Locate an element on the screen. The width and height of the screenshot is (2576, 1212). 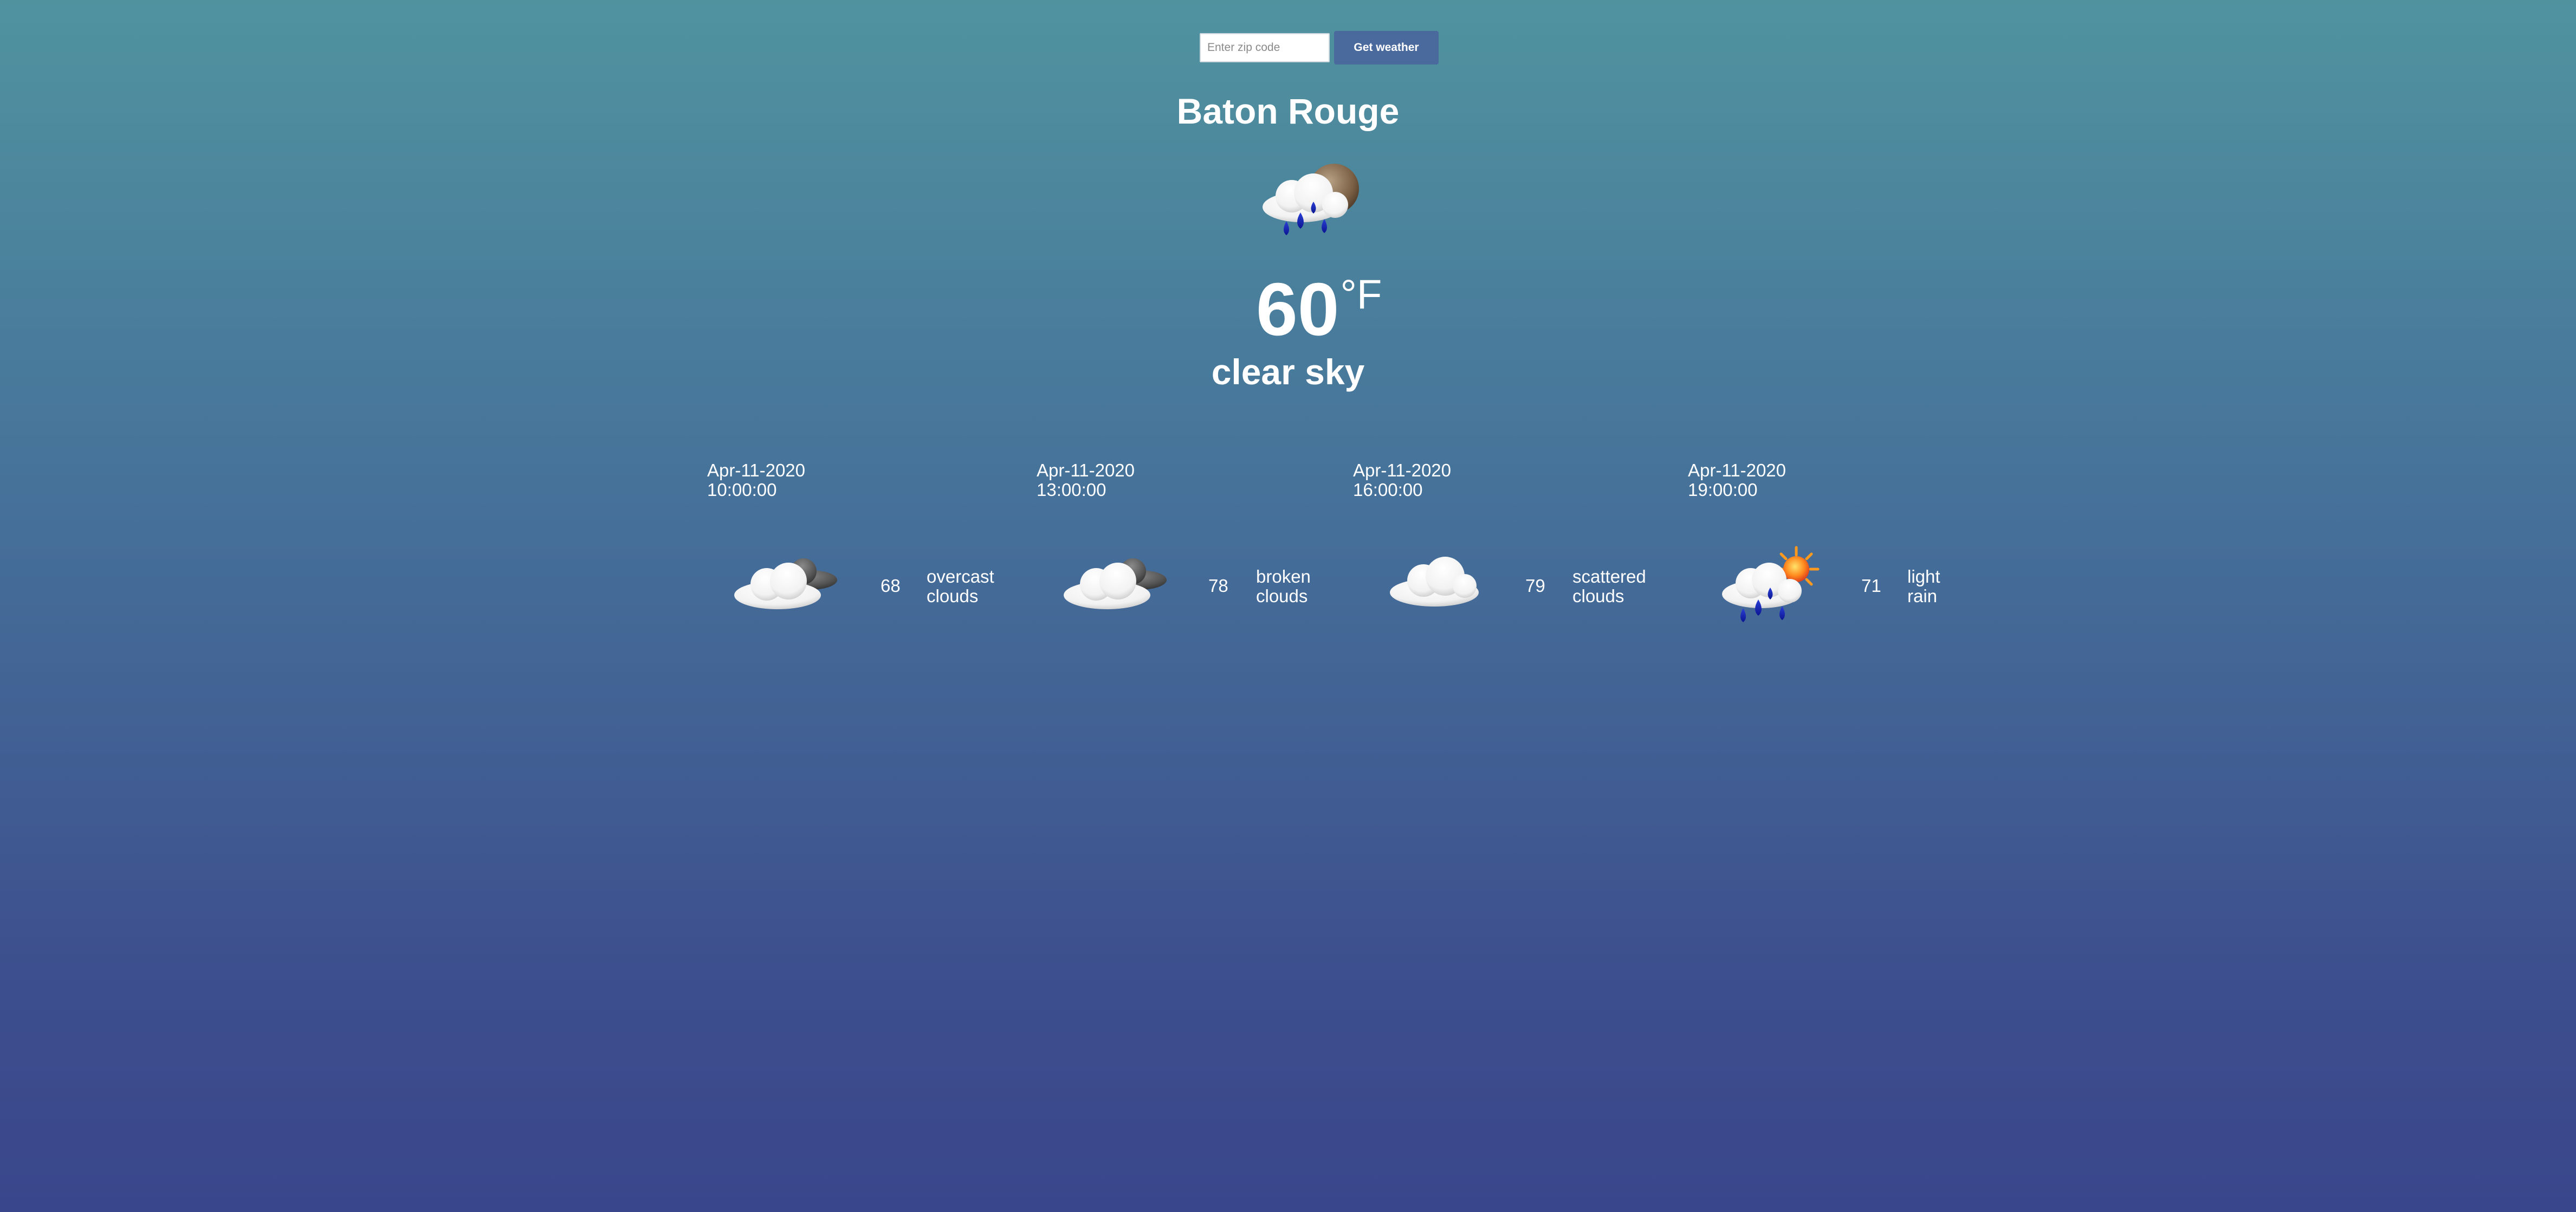
get-weather-button: Get weather is located at coordinates (1386, 48).